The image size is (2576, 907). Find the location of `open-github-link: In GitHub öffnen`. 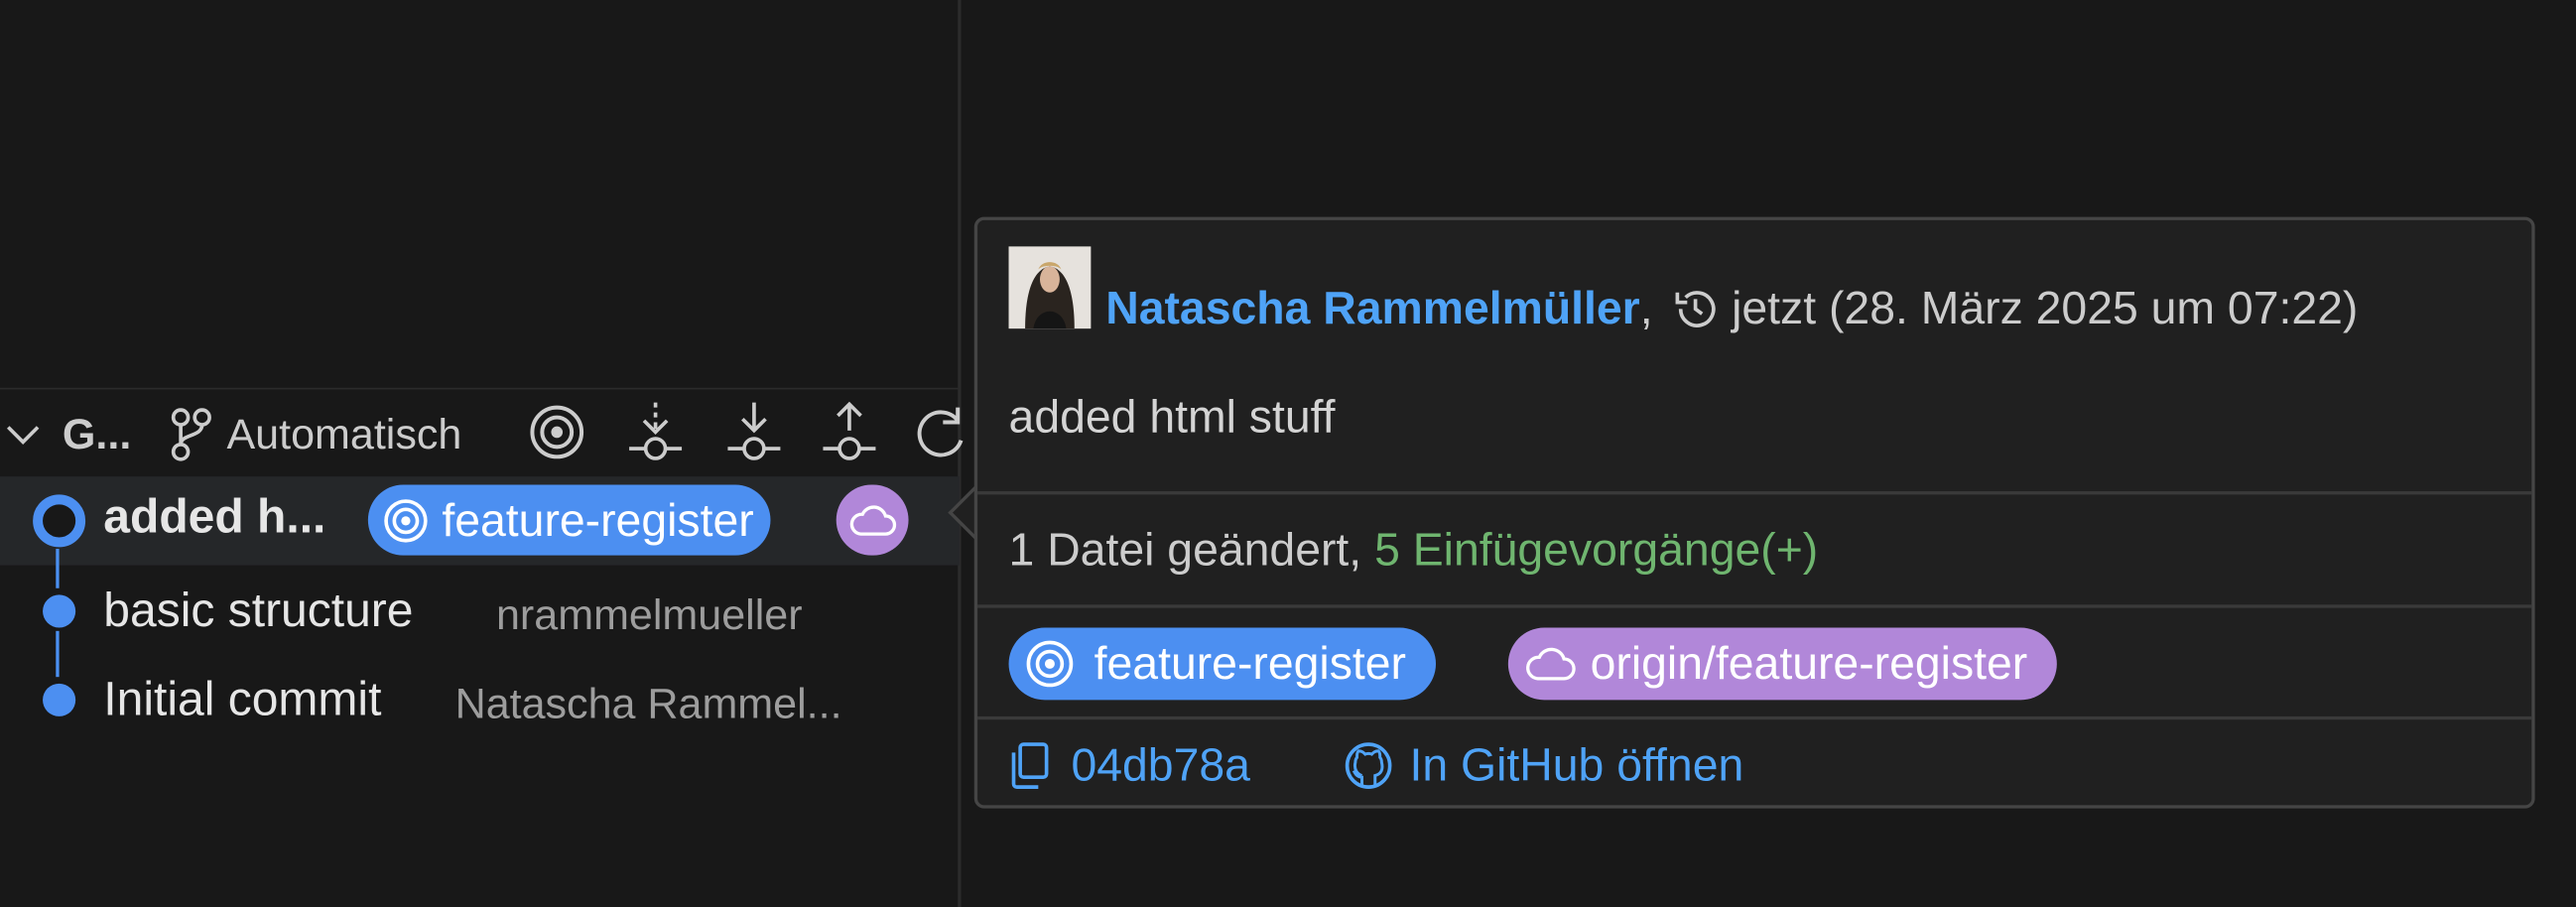

open-github-link: In GitHub öffnen is located at coordinates (1544, 766).